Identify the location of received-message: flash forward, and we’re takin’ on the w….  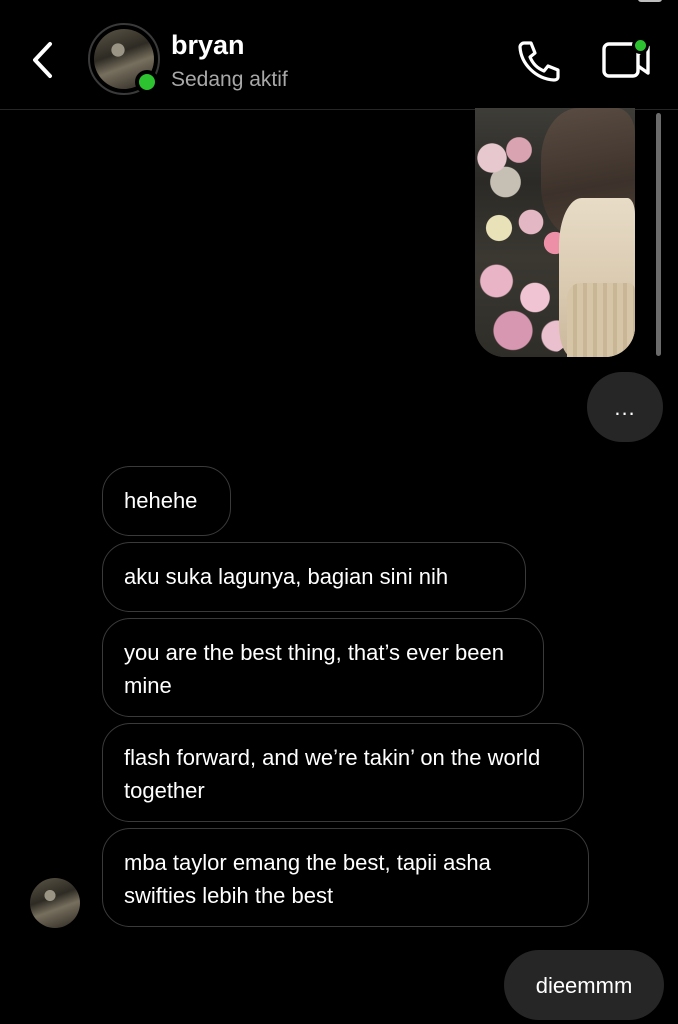
(343, 772).